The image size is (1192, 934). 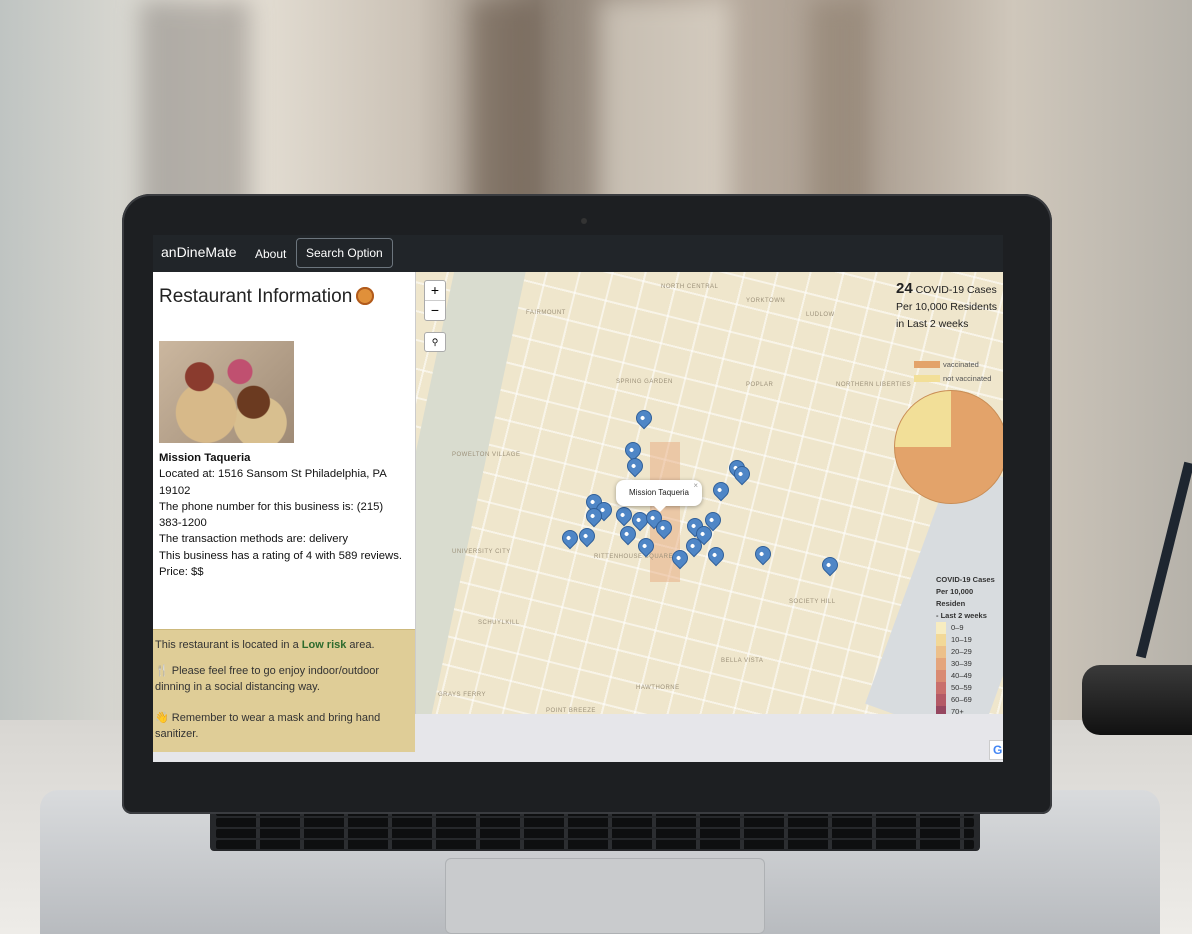 What do you see at coordinates (904, 288) in the screenshot?
I see `covid-stat-value: 24` at bounding box center [904, 288].